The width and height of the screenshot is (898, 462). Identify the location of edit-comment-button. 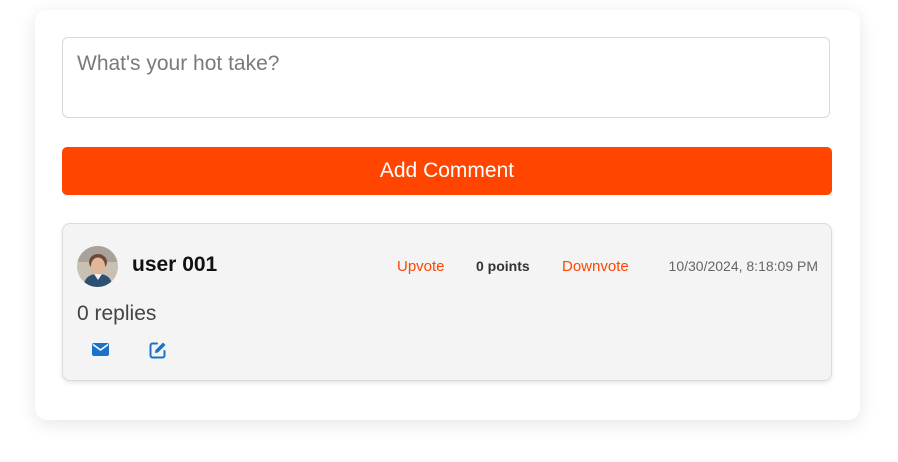
(158, 352).